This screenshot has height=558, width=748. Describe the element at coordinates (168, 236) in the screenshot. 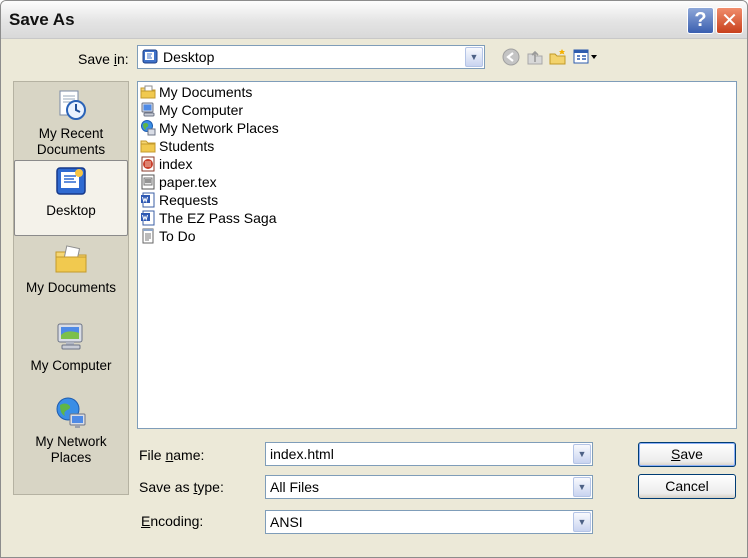

I see `list-item: To Do` at that location.